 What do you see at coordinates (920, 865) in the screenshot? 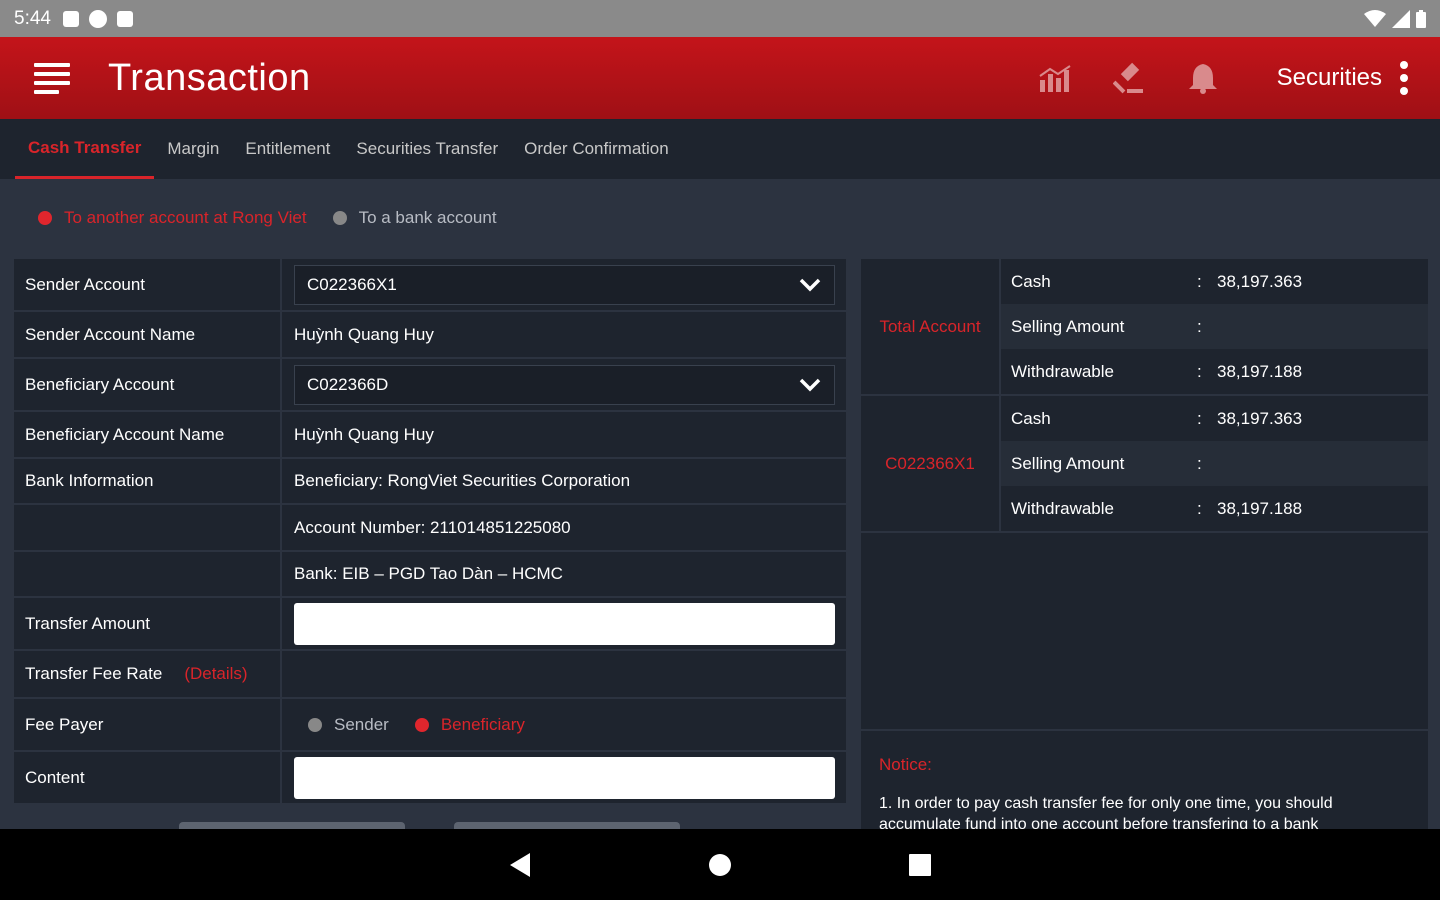
I see `recents-icon` at bounding box center [920, 865].